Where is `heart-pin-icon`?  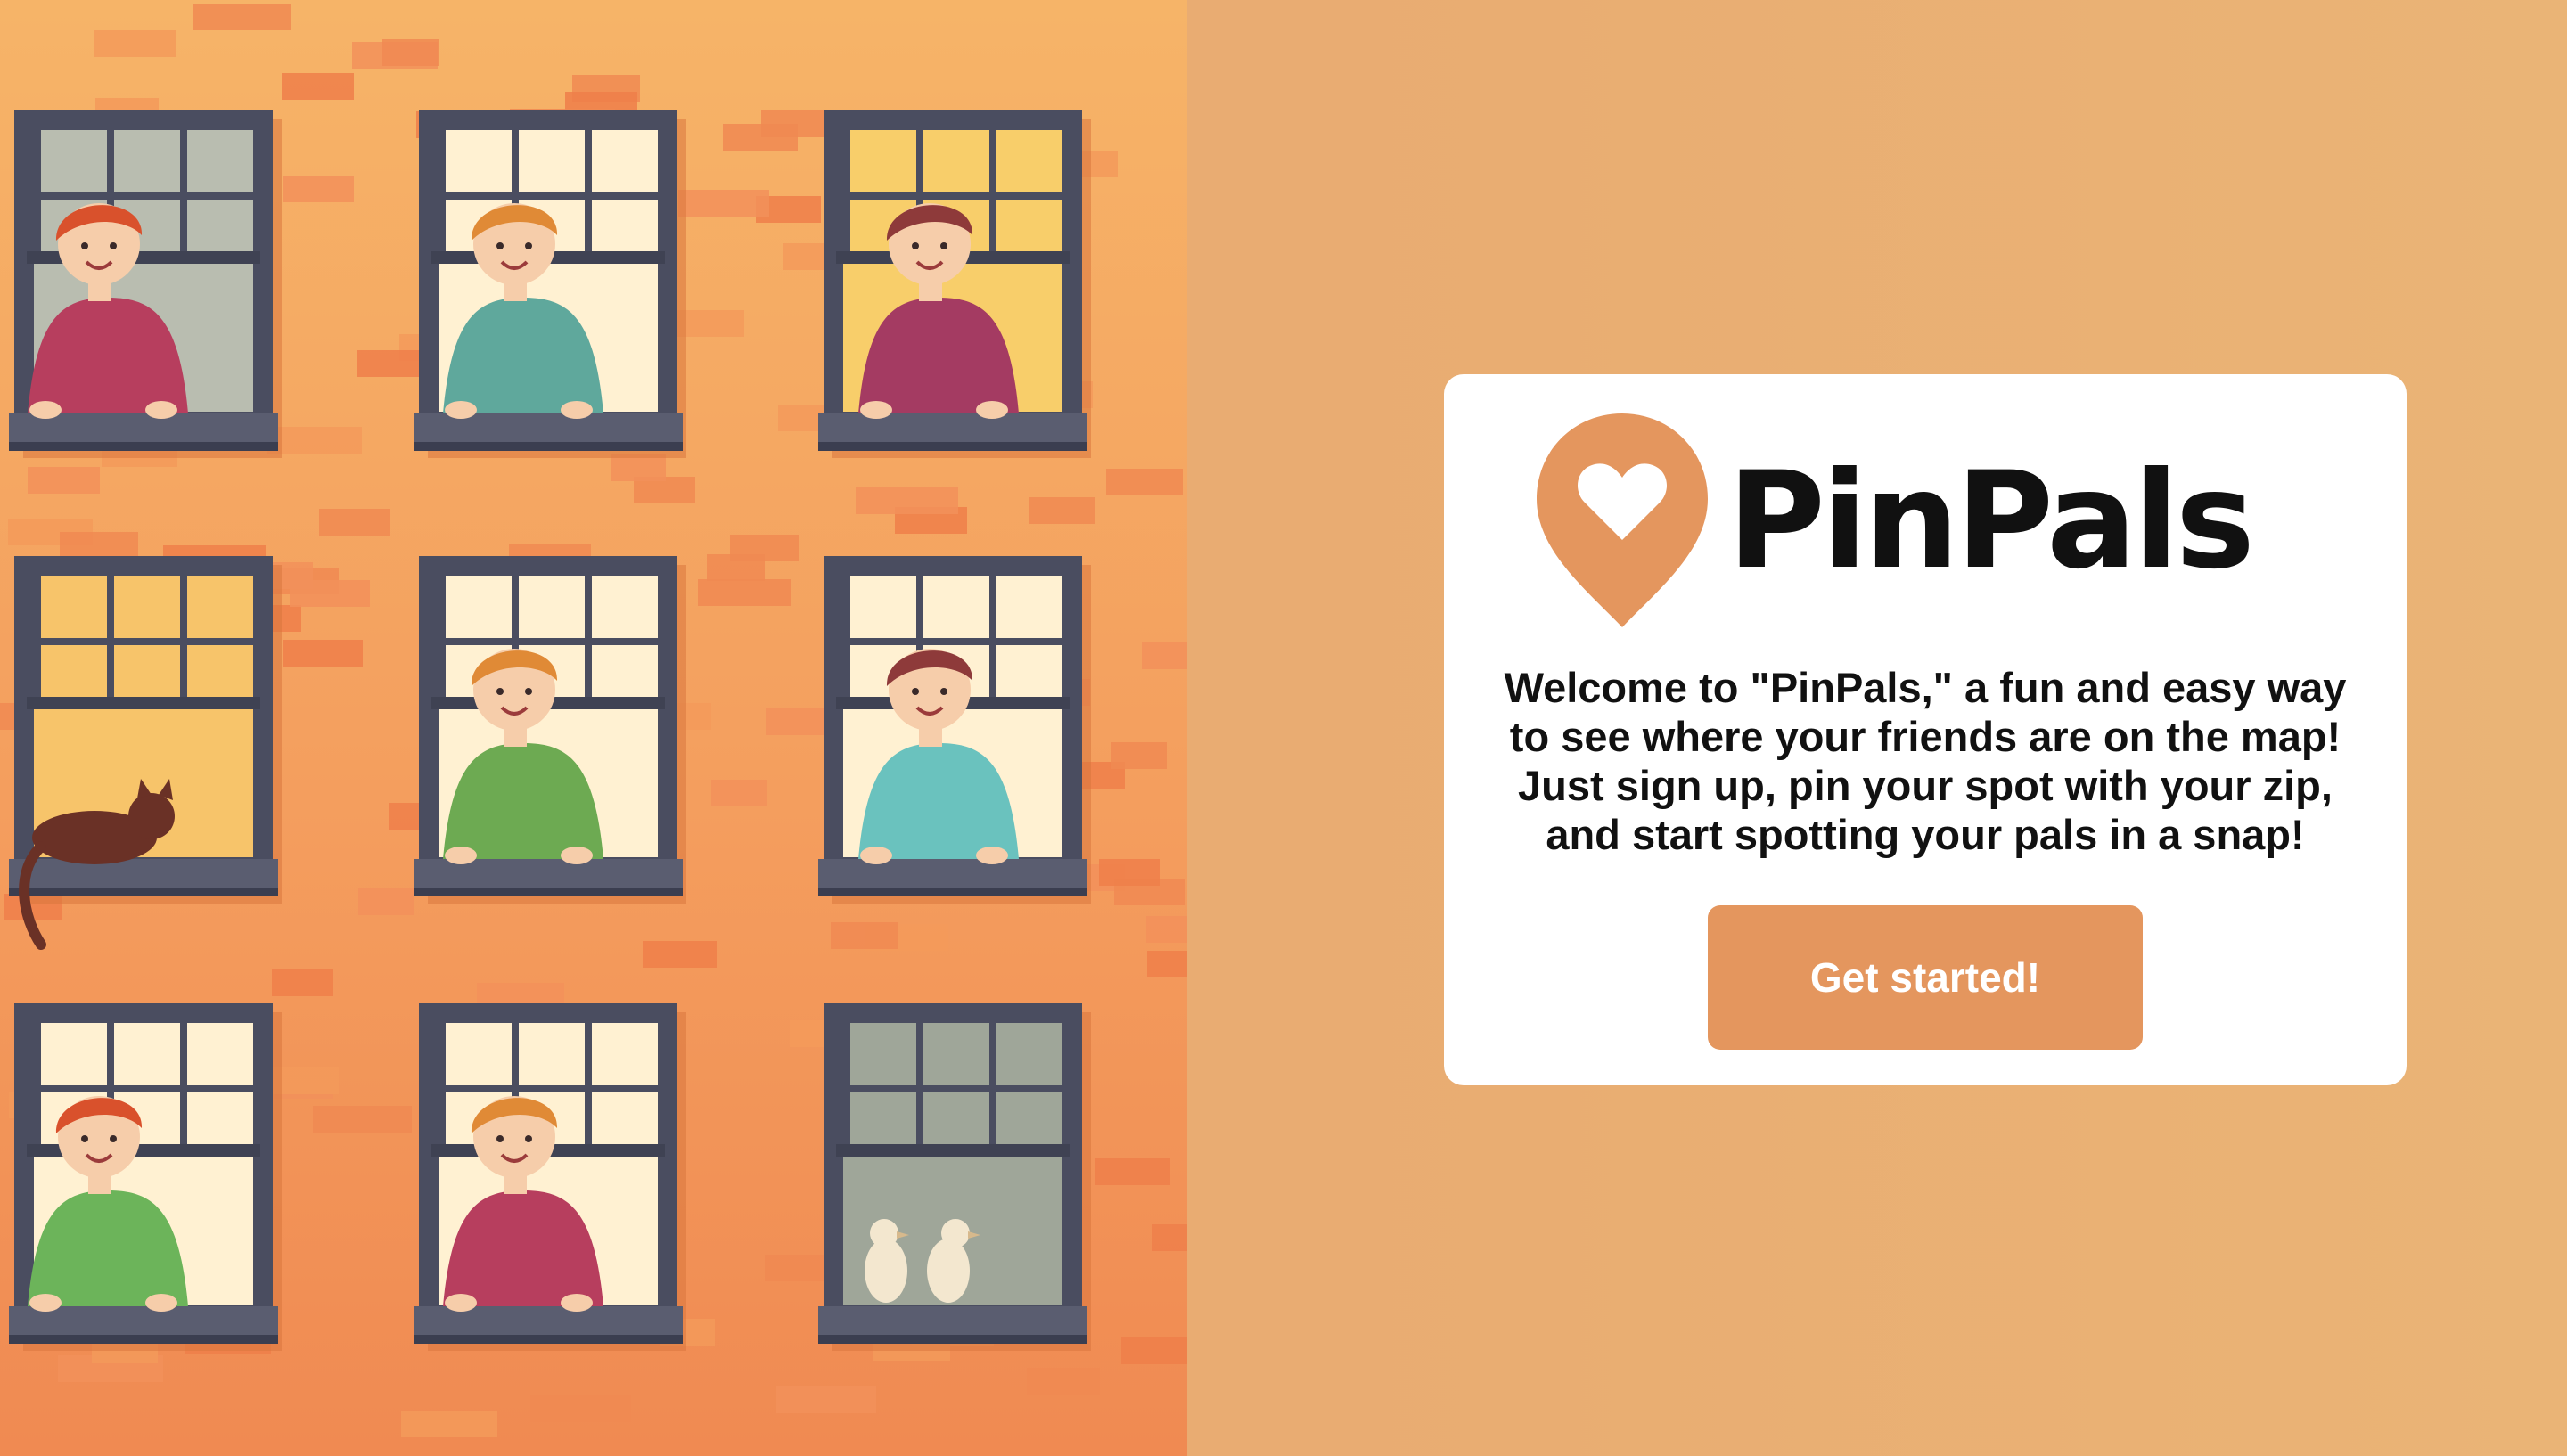
heart-pin-icon is located at coordinates (1622, 520).